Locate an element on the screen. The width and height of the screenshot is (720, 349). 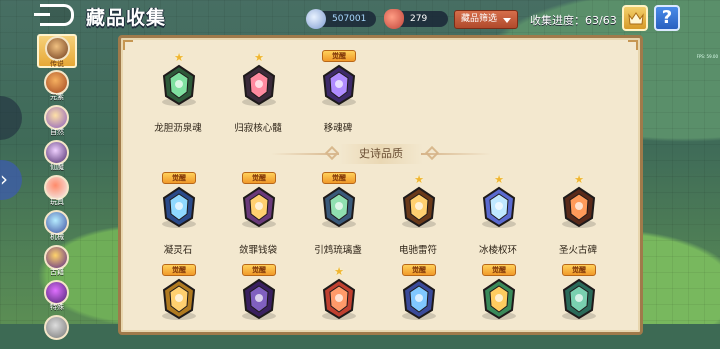
currency-crystal: 507001 is located at coordinates (341, 19).